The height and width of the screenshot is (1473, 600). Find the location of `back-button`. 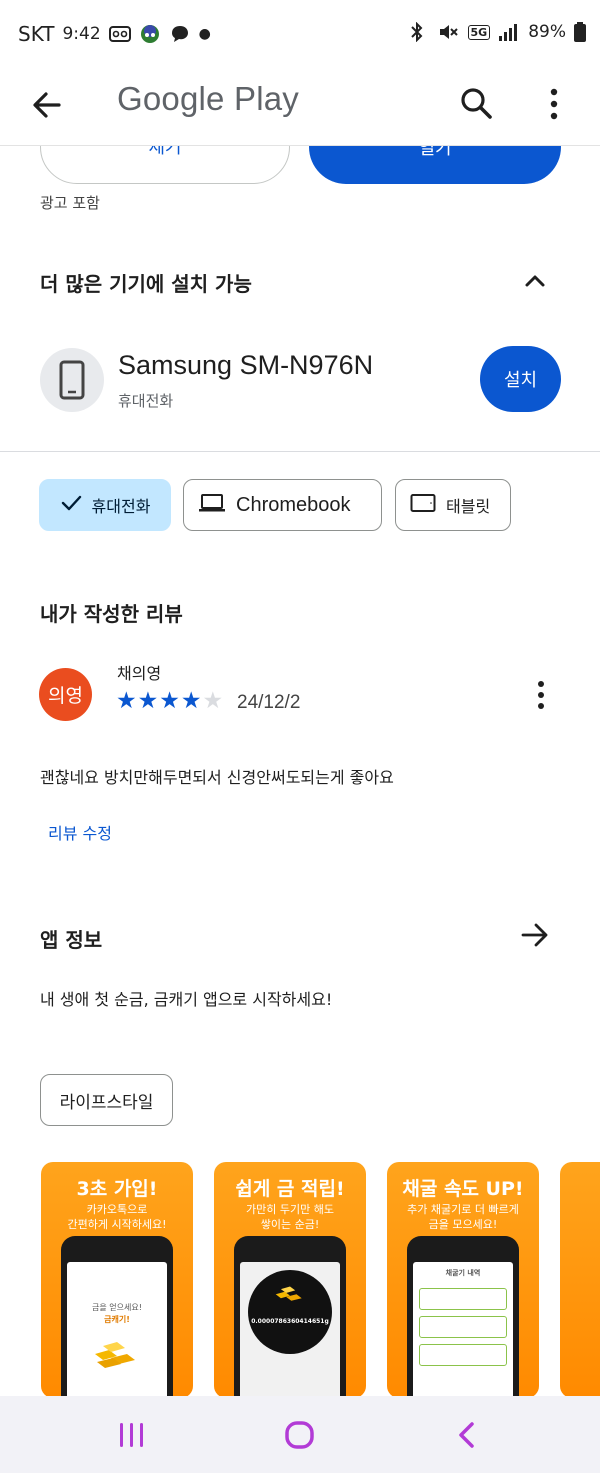

back-button is located at coordinates (47, 105).